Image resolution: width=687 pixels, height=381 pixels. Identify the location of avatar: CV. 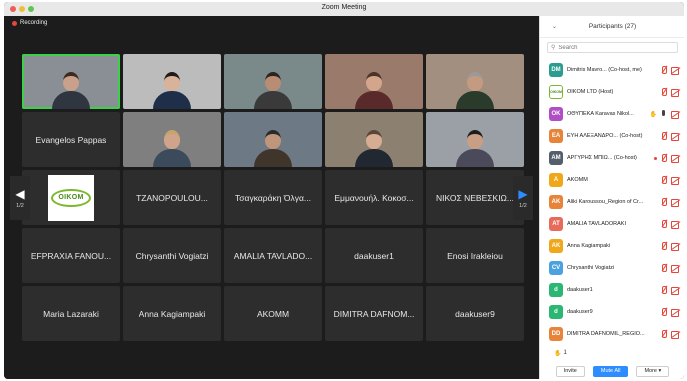
(556, 268).